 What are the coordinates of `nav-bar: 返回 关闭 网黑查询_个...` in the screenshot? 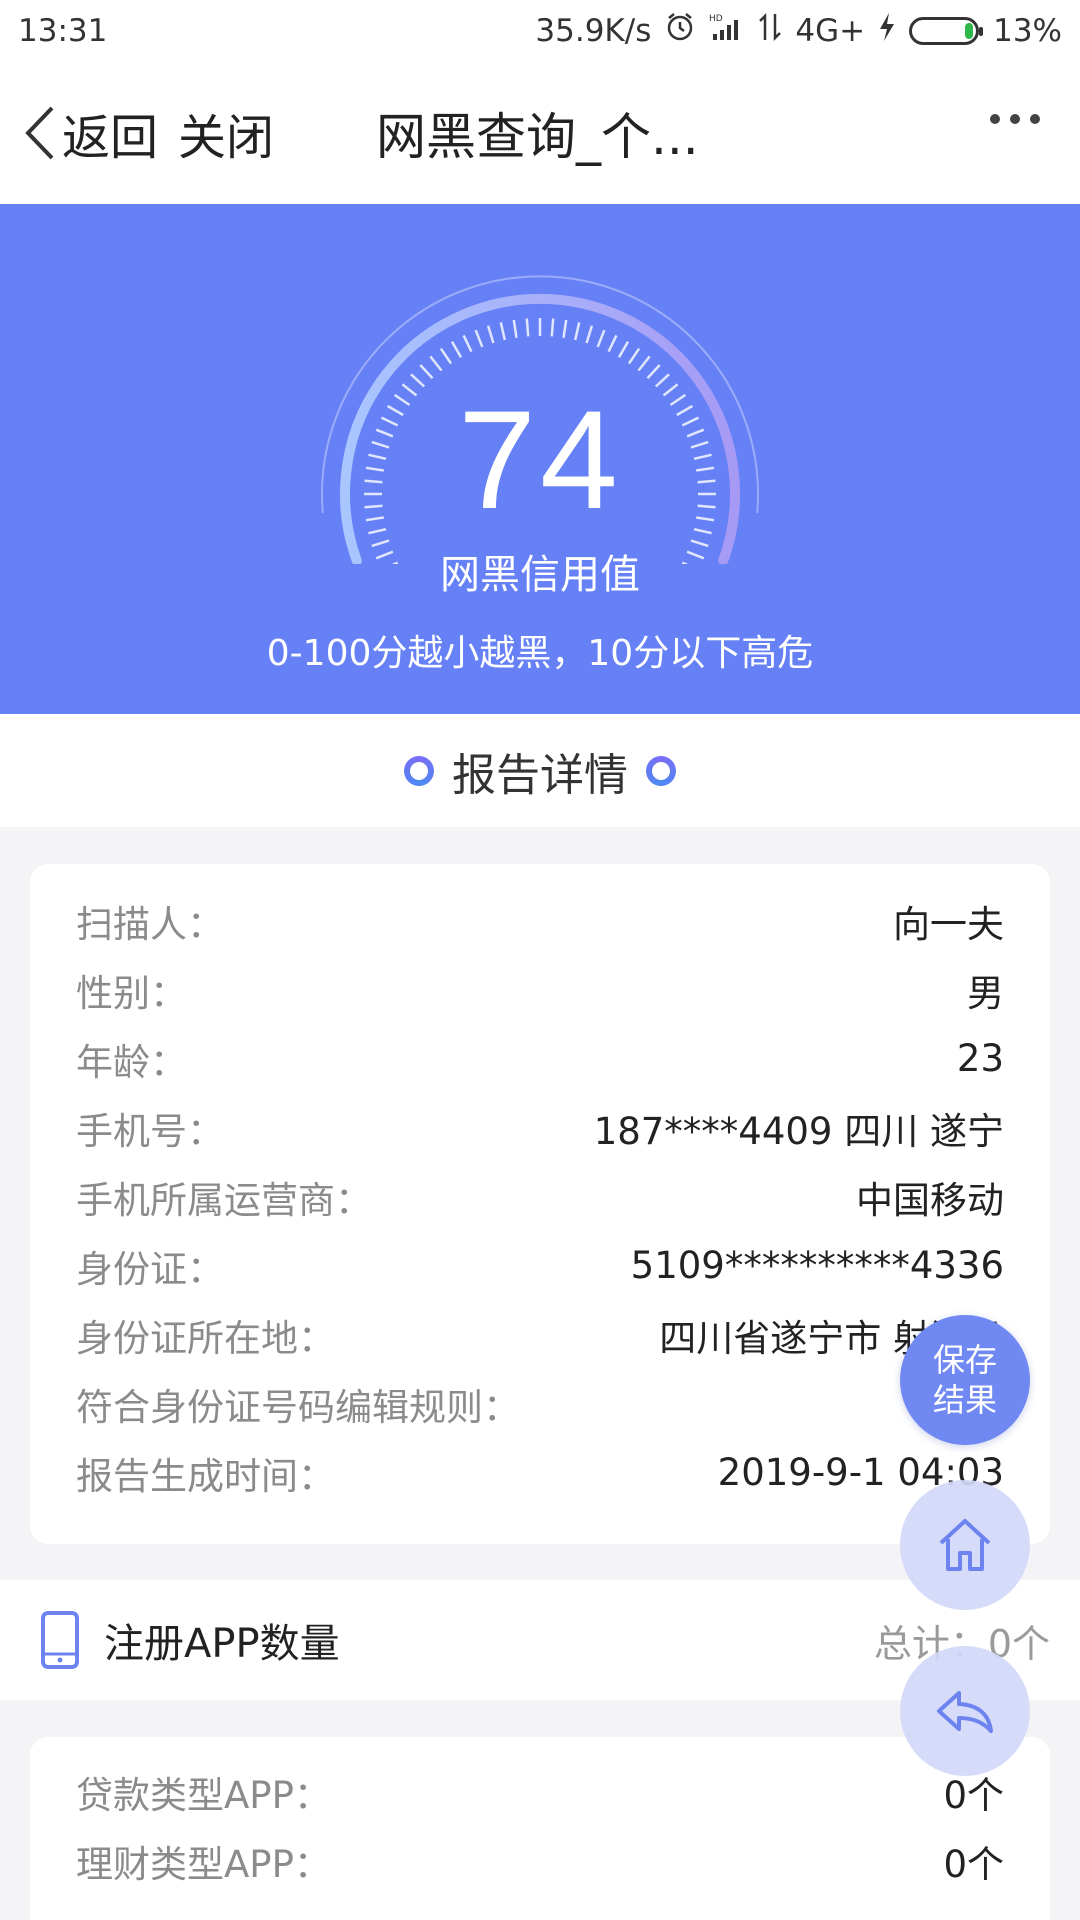 It's located at (540, 133).